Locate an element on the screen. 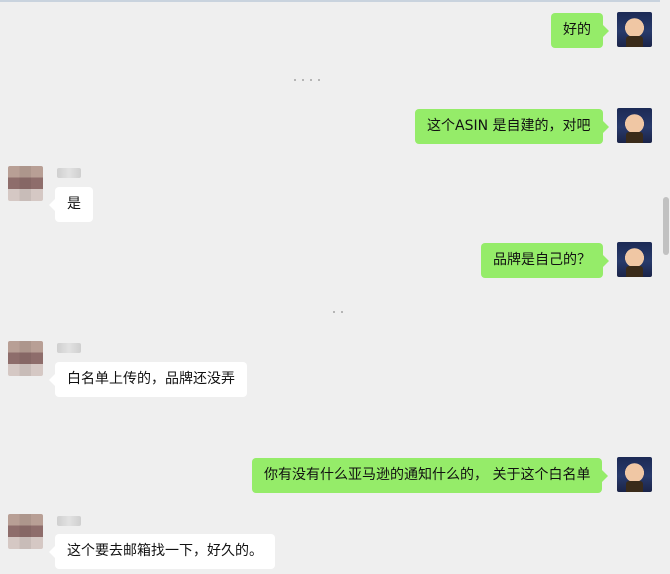 The height and width of the screenshot is (574, 670). my-message-bubble: 品牌是自己的？ is located at coordinates (545, 260).